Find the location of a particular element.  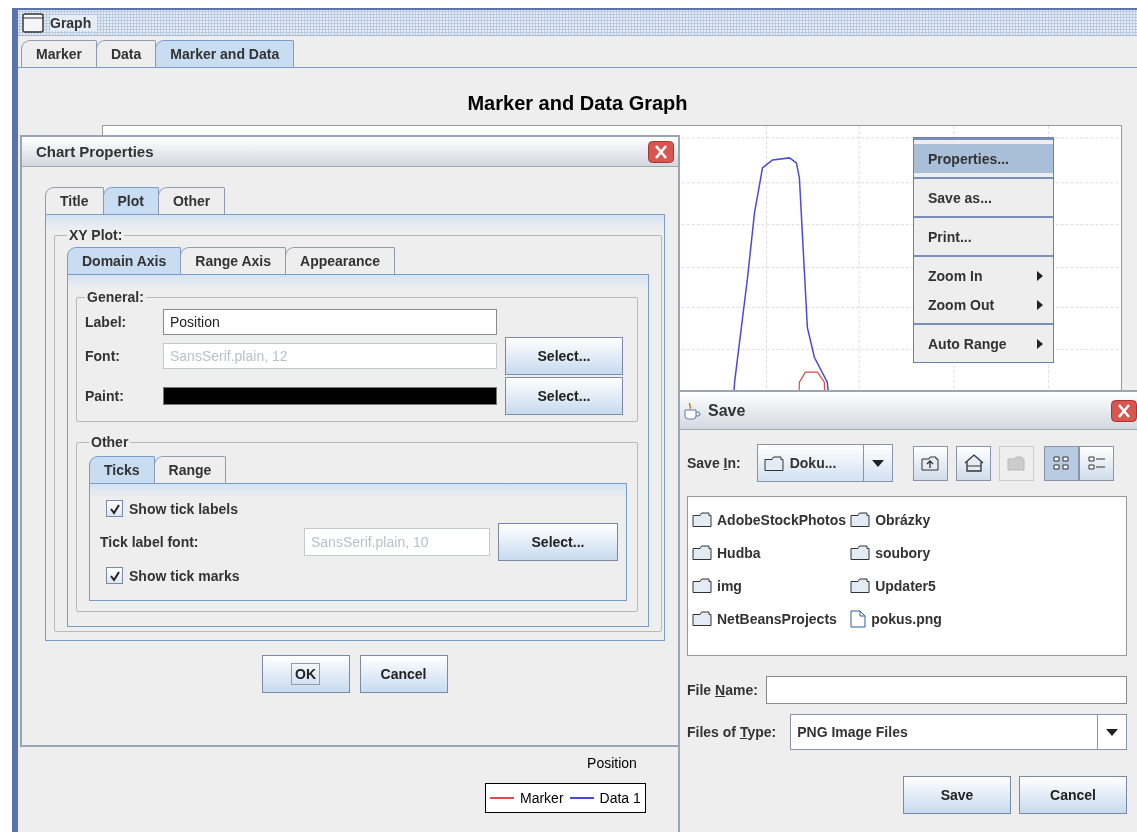

cup-icon is located at coordinates (692, 410).